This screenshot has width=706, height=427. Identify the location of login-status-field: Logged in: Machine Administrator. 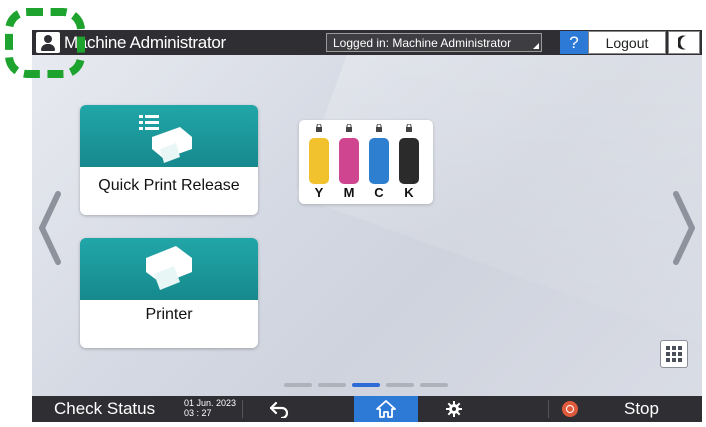
(434, 42).